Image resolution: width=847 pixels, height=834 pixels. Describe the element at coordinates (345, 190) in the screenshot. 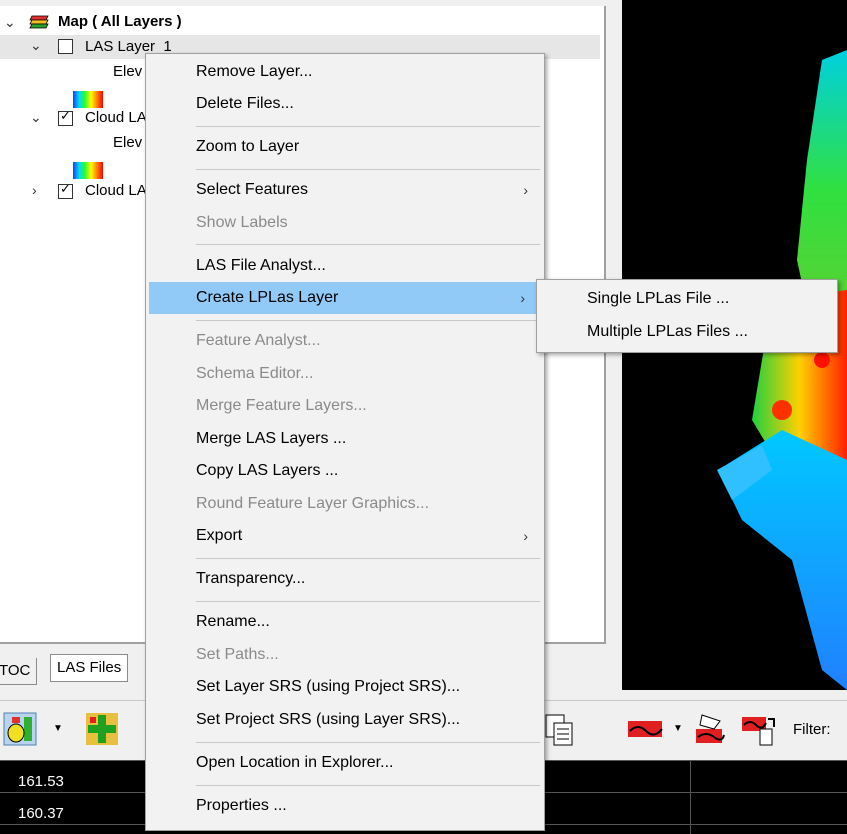

I see `menu-item-select-features: Select Features ›` at that location.